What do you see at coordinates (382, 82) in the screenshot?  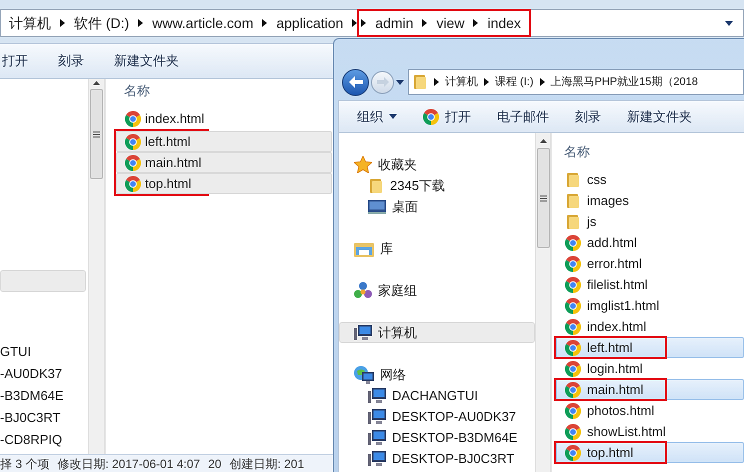 I see `arrow-right-icon` at bounding box center [382, 82].